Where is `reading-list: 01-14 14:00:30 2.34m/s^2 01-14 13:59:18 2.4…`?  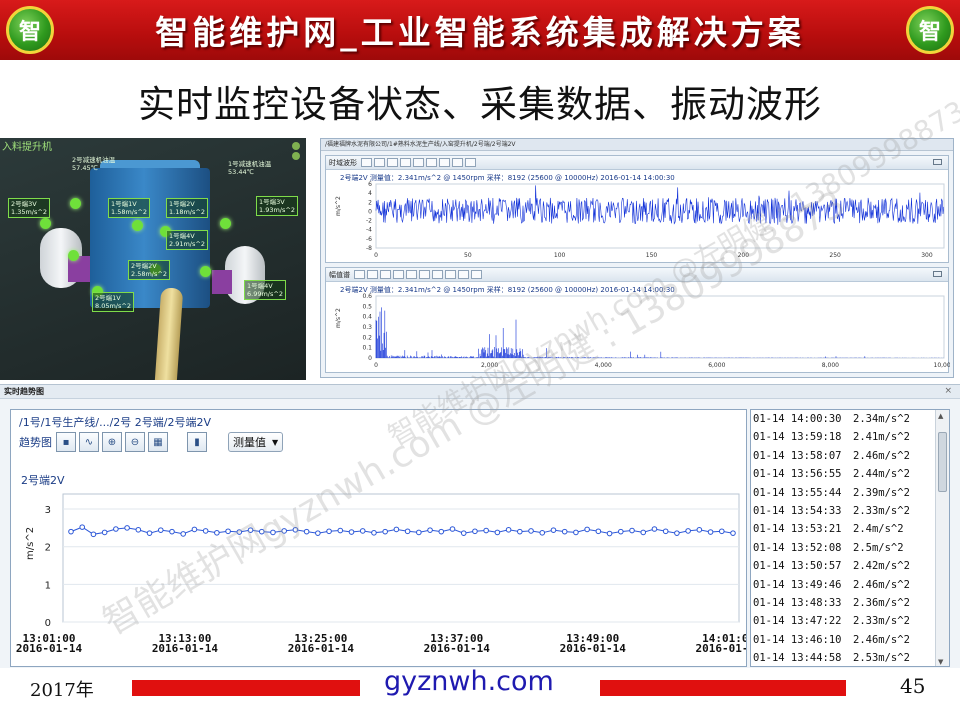
reading-list: 01-14 14:00:30 2.34m/s^2 01-14 13:59:18 2.4… is located at coordinates (850, 538).